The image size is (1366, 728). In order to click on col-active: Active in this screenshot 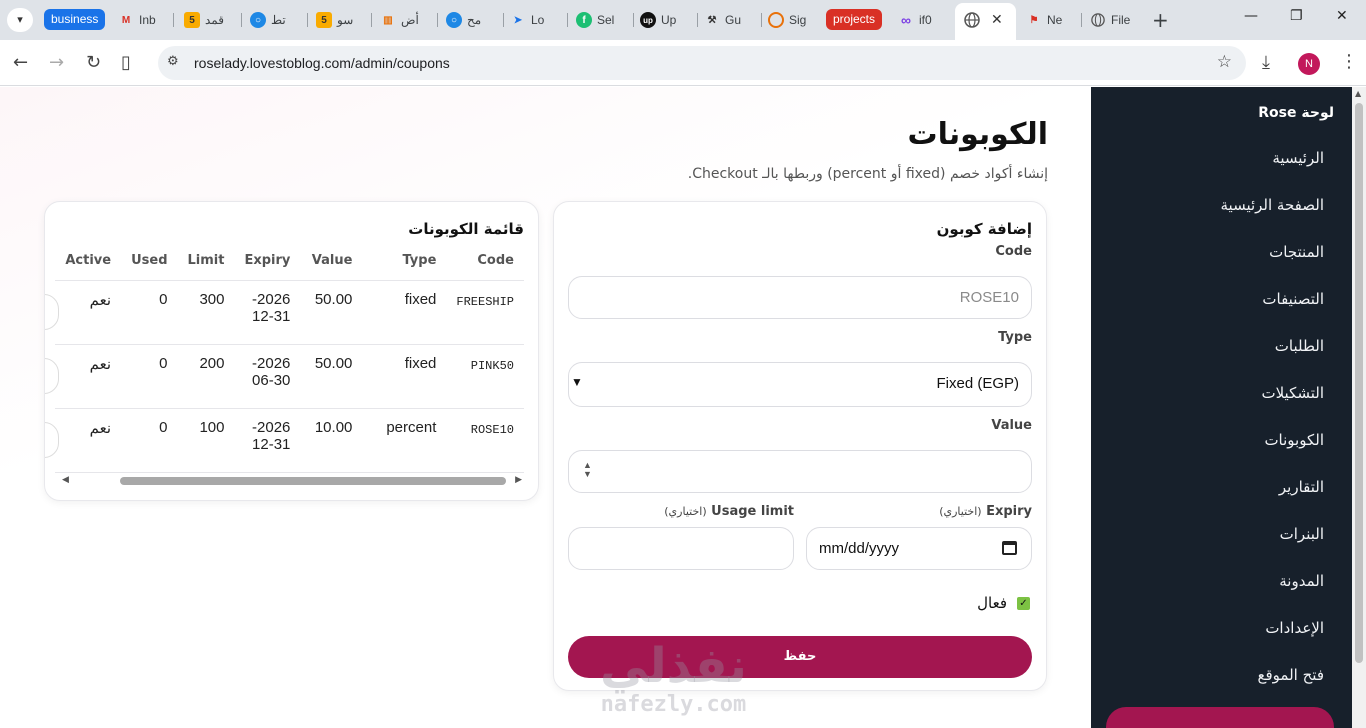, I will do `click(88, 261)`.